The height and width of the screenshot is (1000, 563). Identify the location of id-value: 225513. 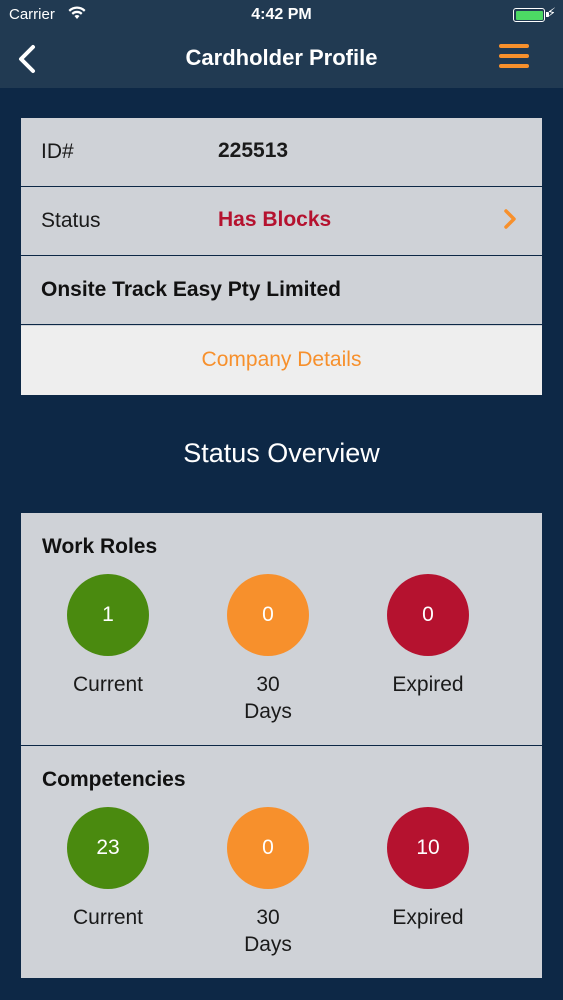
(253, 150).